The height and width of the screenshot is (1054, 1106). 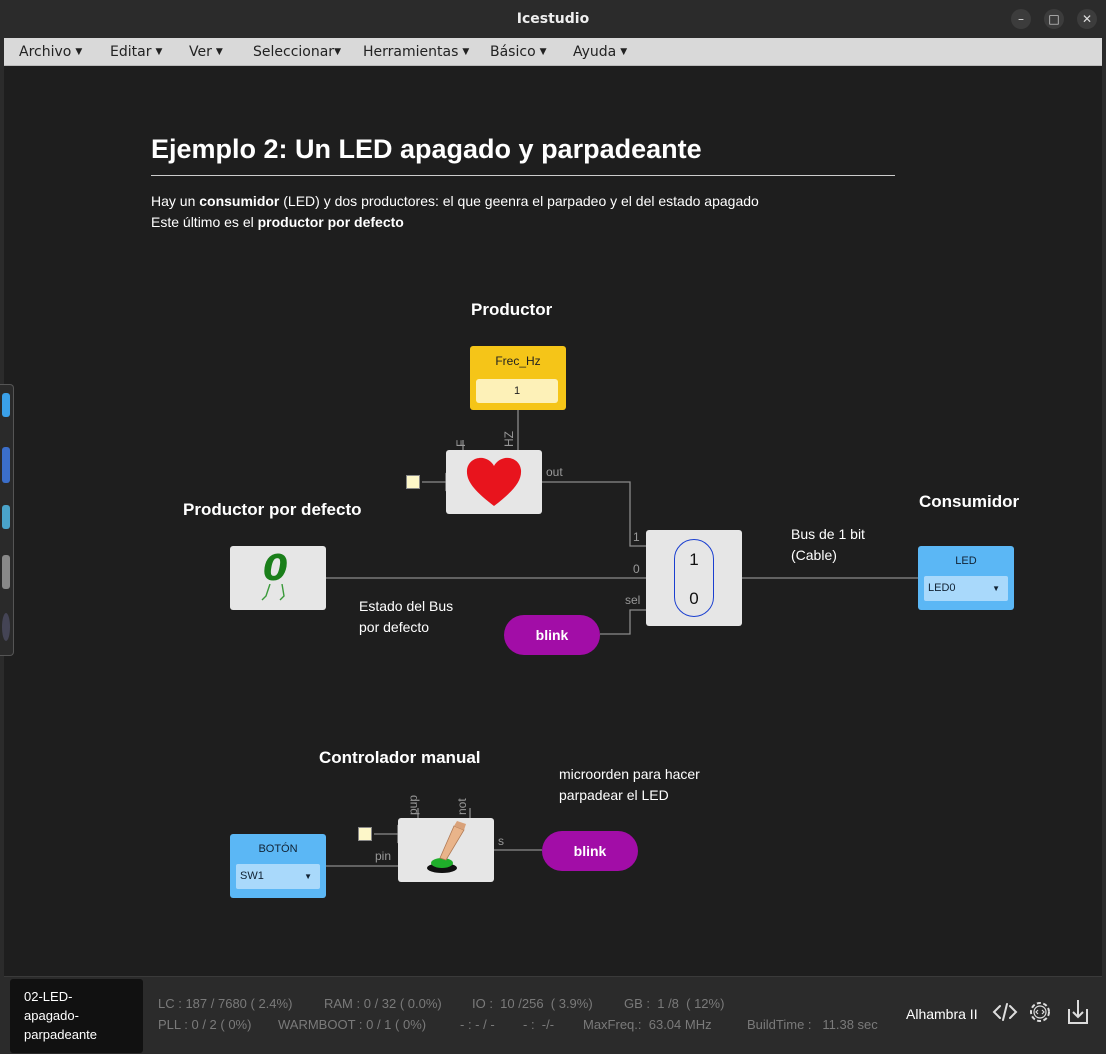 I want to click on mux-symbol-bottom: 0, so click(x=694, y=598).